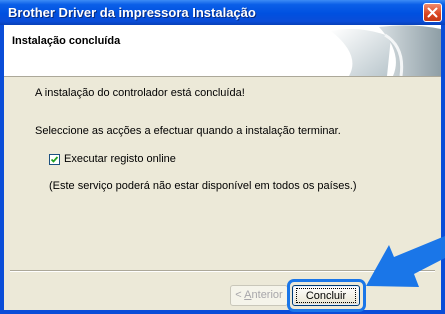 The width and height of the screenshot is (445, 314). I want to click on online-registration-checkbox, so click(54, 159).